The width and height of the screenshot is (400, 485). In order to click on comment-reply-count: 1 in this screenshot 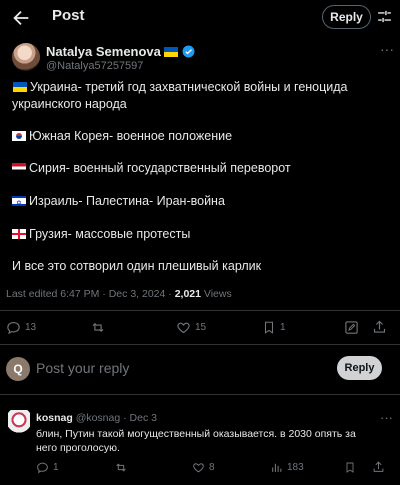, I will do `click(56, 467)`.